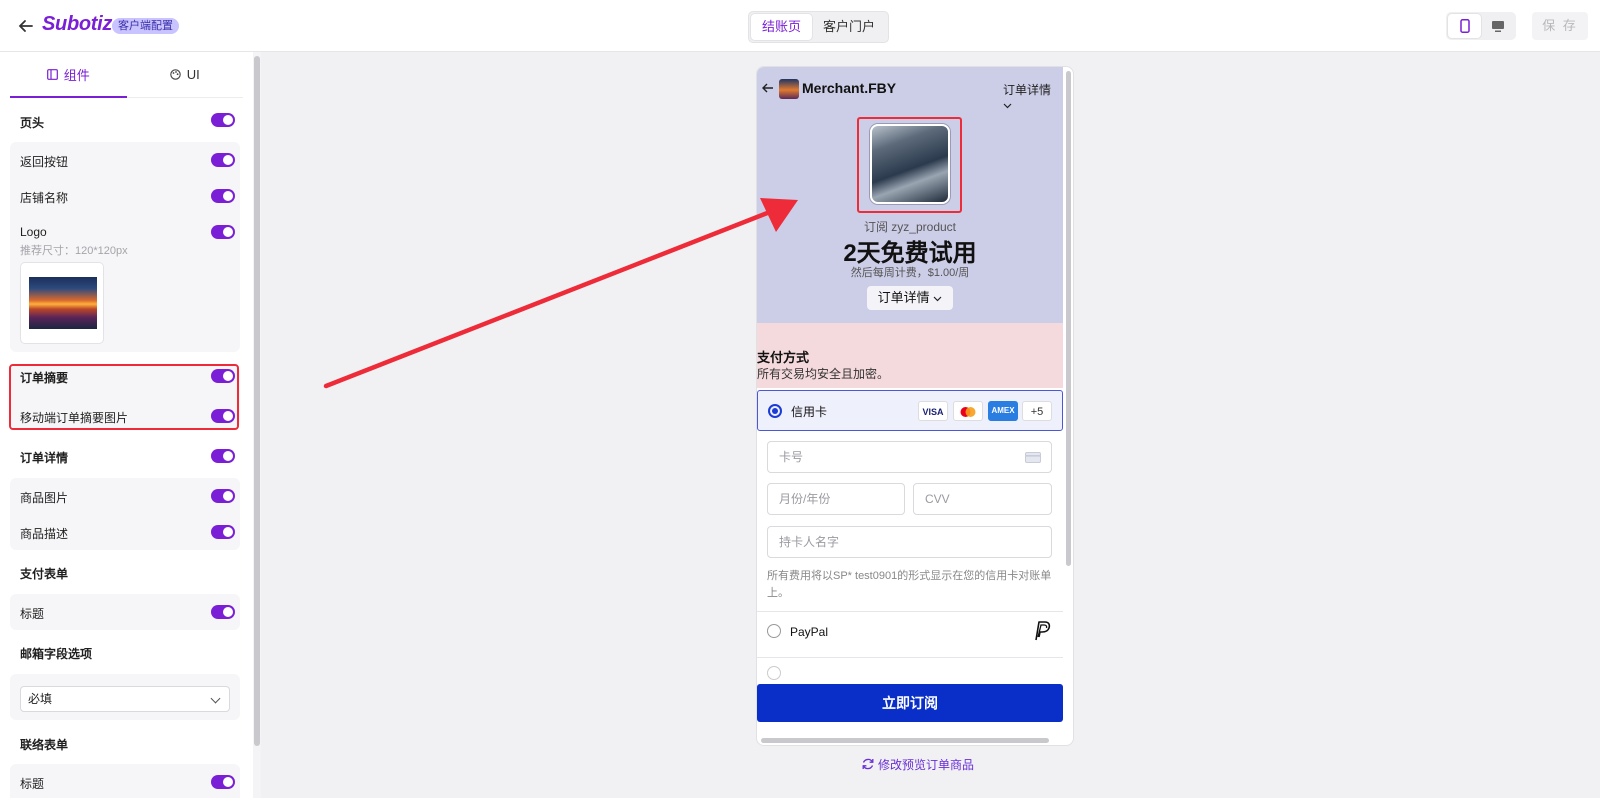 This screenshot has height=798, width=1600. I want to click on modify-preview-link: 修改预览订单商品, so click(926, 764).